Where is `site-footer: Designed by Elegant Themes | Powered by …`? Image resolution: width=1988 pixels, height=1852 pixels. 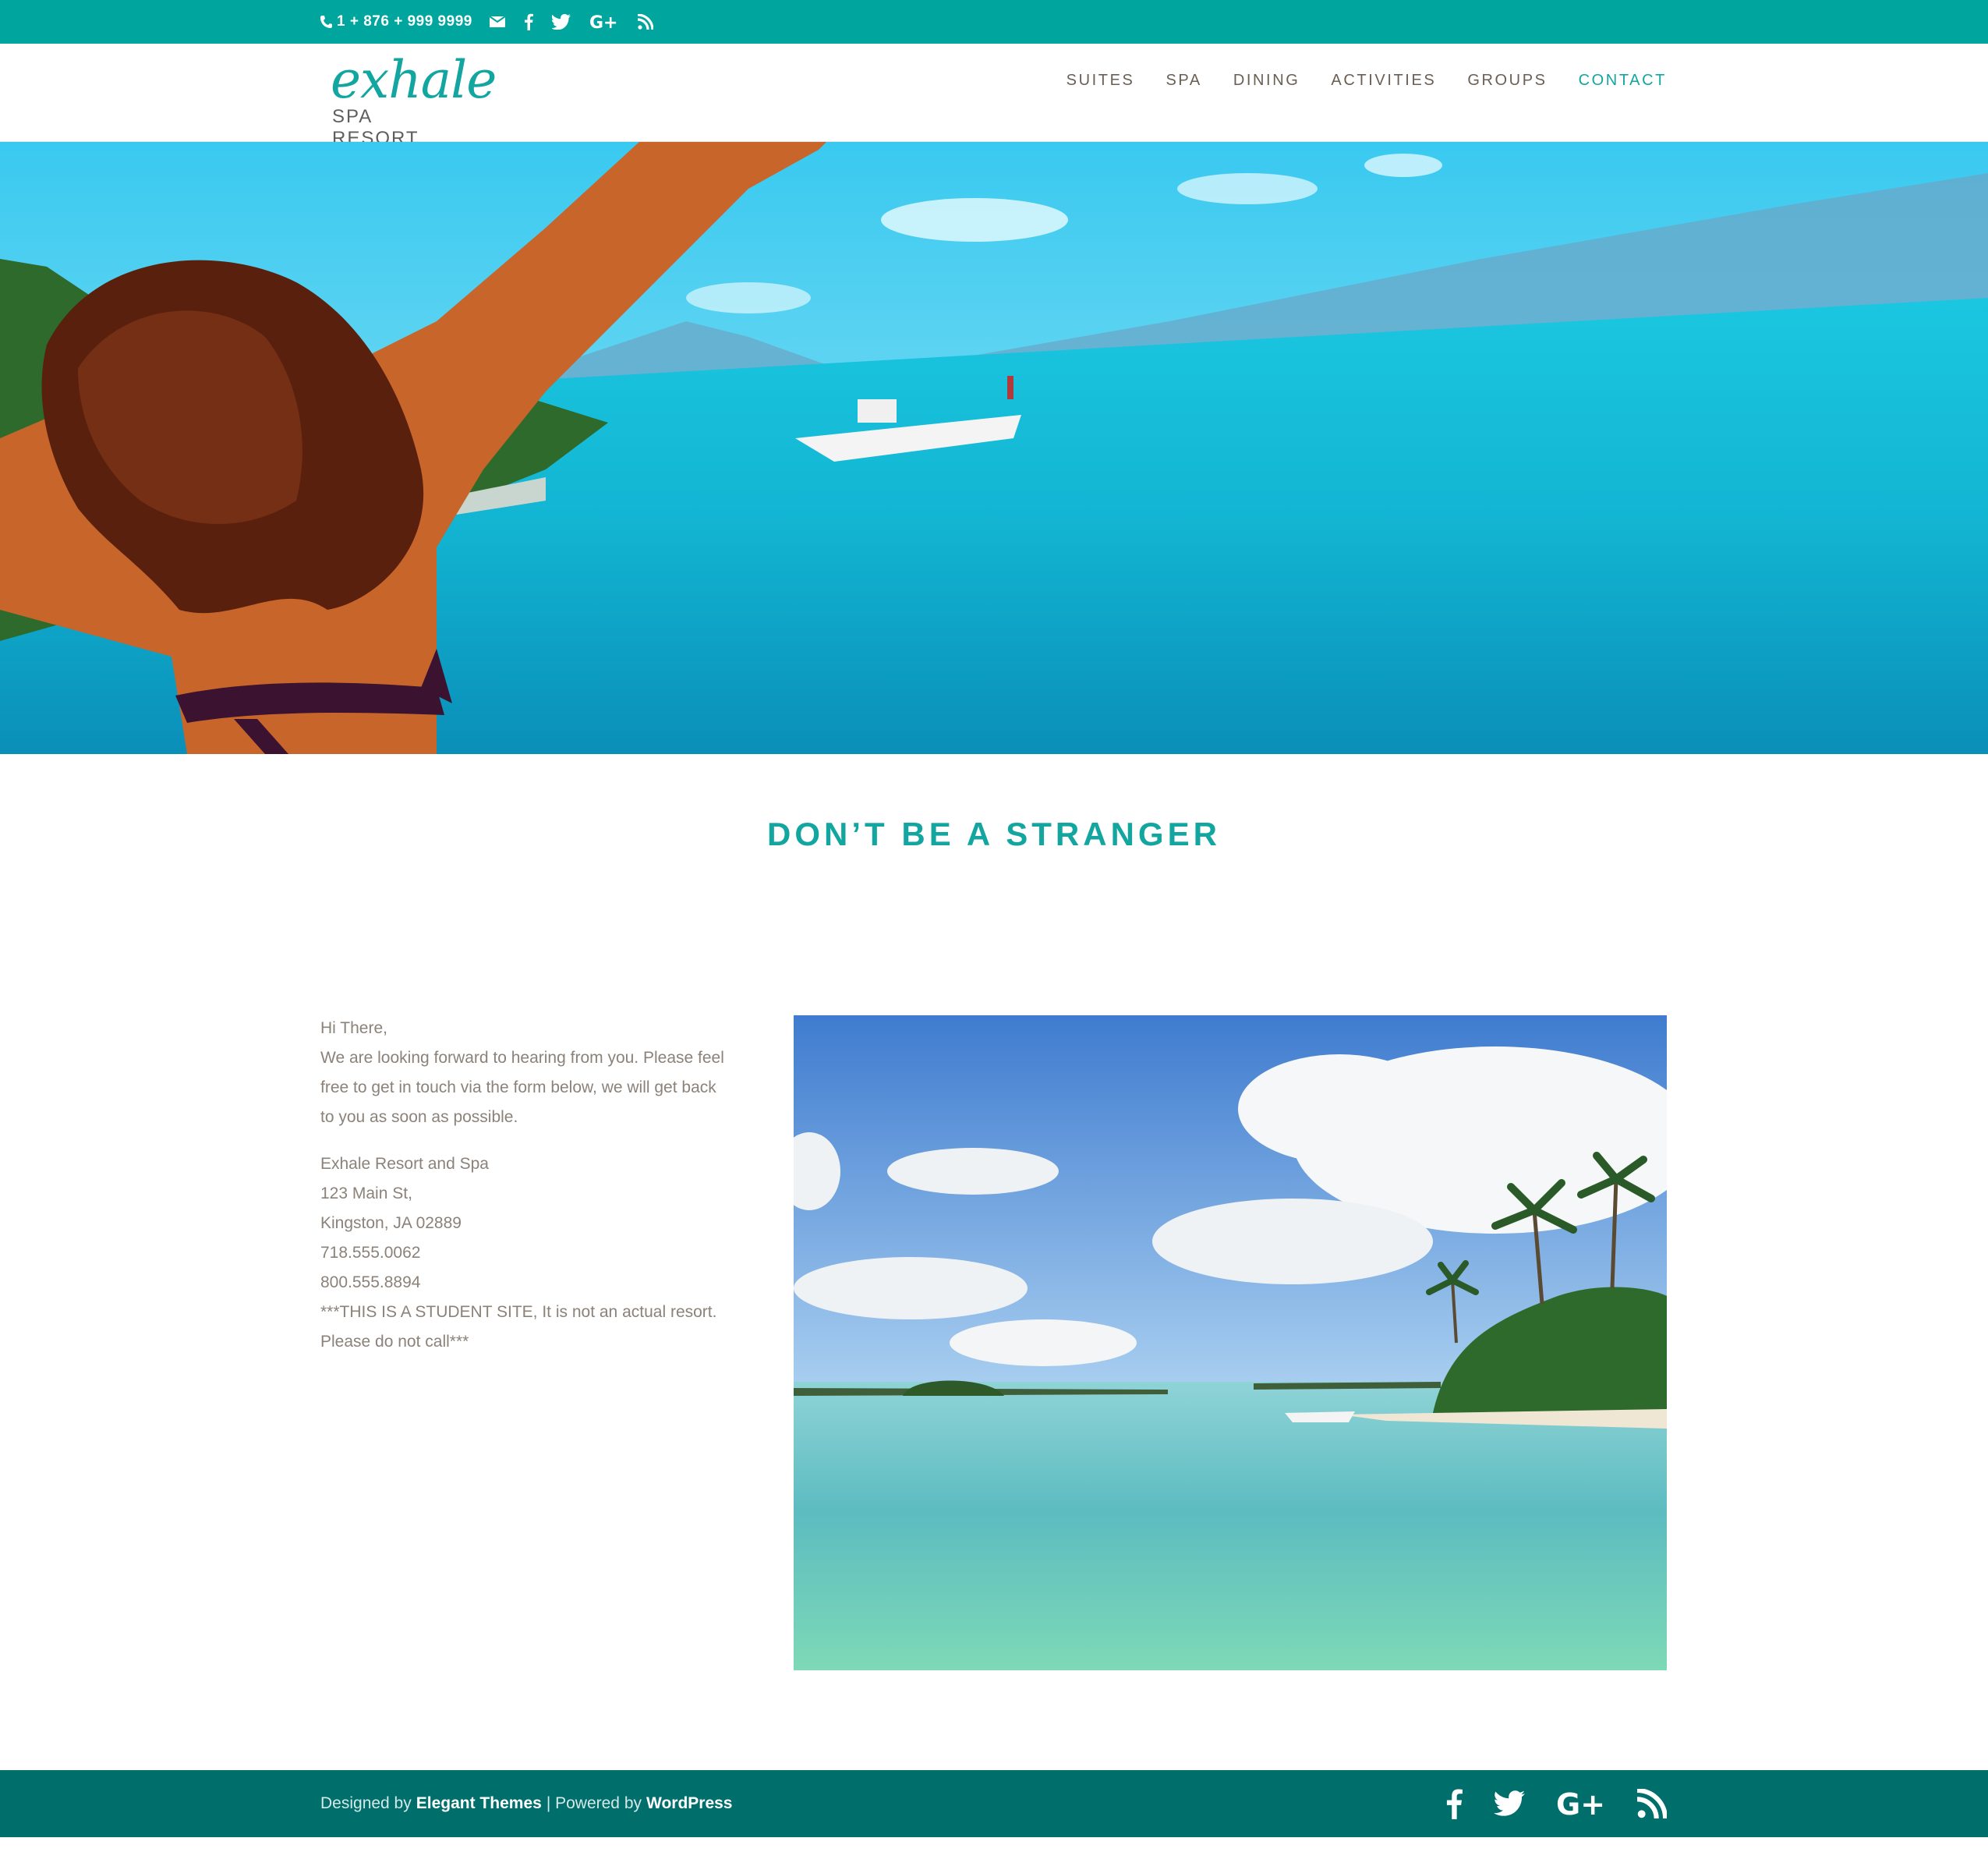
site-footer: Designed by Elegant Themes | Powered by … is located at coordinates (994, 1803).